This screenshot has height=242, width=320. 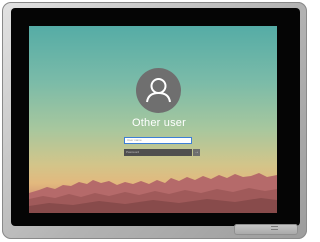 I want to click on user-icon, so click(x=158, y=90).